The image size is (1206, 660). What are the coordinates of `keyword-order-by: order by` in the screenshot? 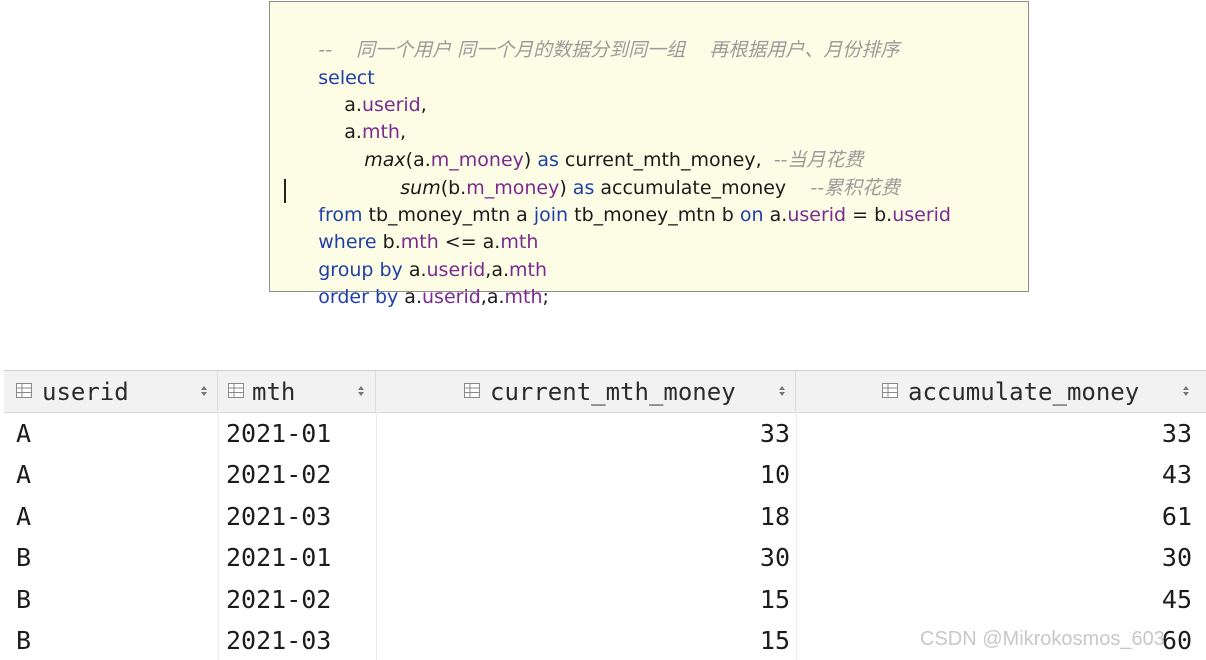 It's located at (358, 297).